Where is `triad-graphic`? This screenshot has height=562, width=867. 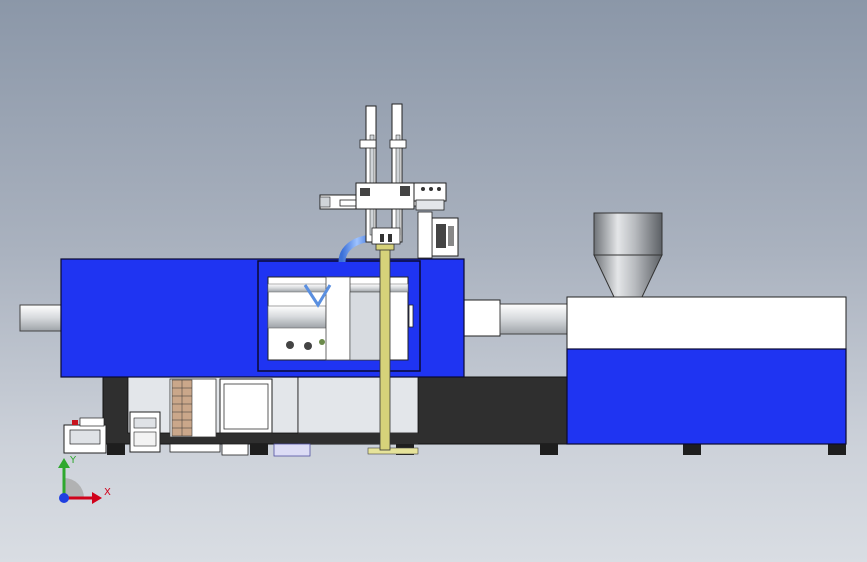 triad-graphic is located at coordinates (80, 481).